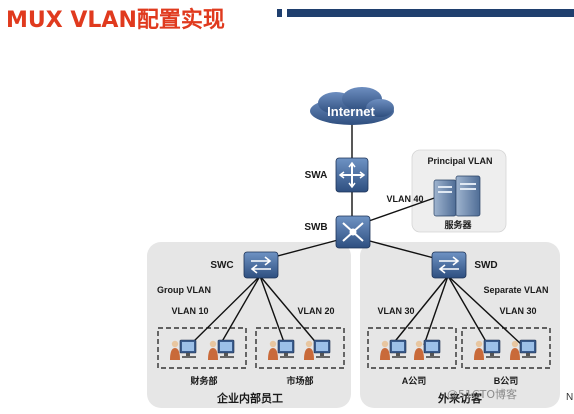 Image resolution: width=574 pixels, height=414 pixels. Describe the element at coordinates (189, 311) in the screenshot. I see `vlan10-label: VLAN 10` at that location.